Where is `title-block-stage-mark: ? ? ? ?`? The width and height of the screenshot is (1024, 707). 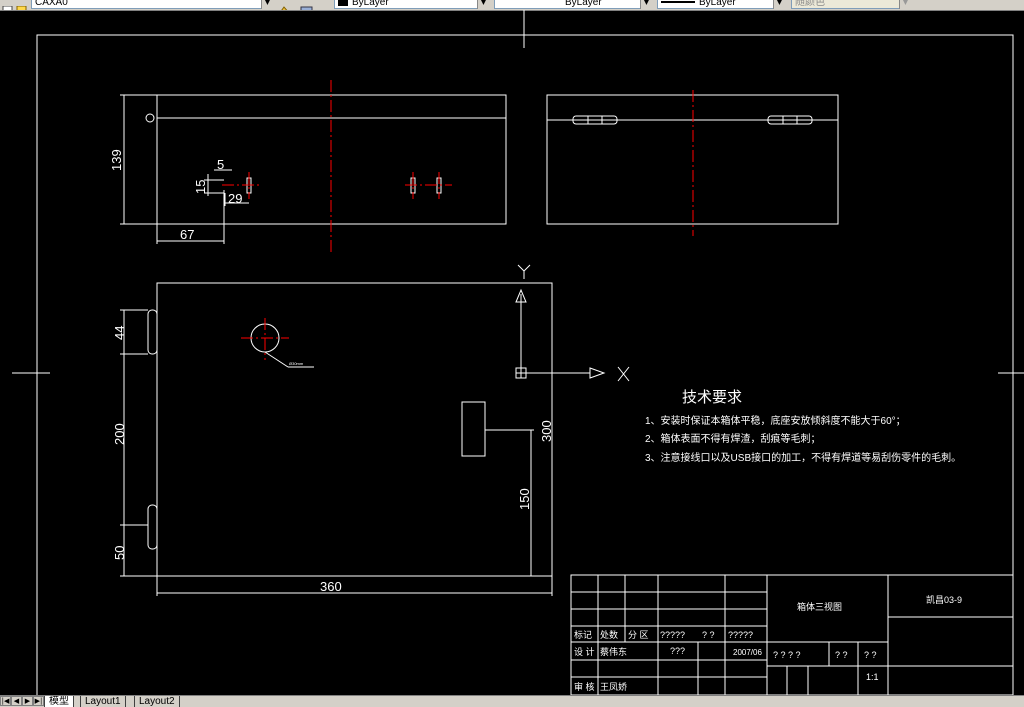 title-block-stage-mark: ? ? ? ? is located at coordinates (787, 655).